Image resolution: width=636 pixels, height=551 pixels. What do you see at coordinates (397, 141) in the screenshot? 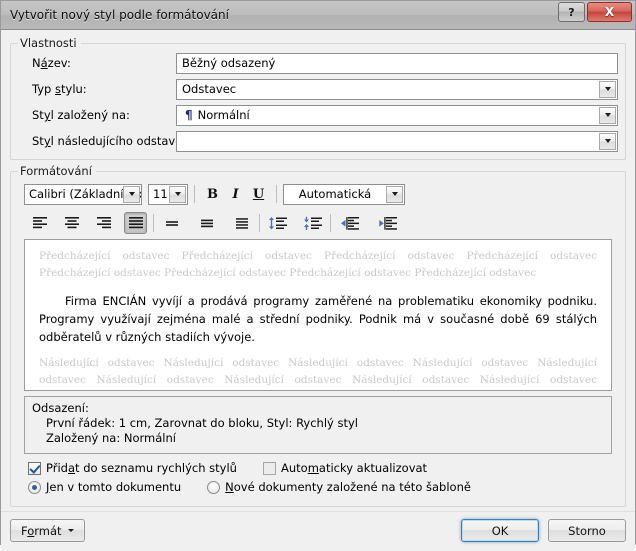
I see `next-style-select` at bounding box center [397, 141].